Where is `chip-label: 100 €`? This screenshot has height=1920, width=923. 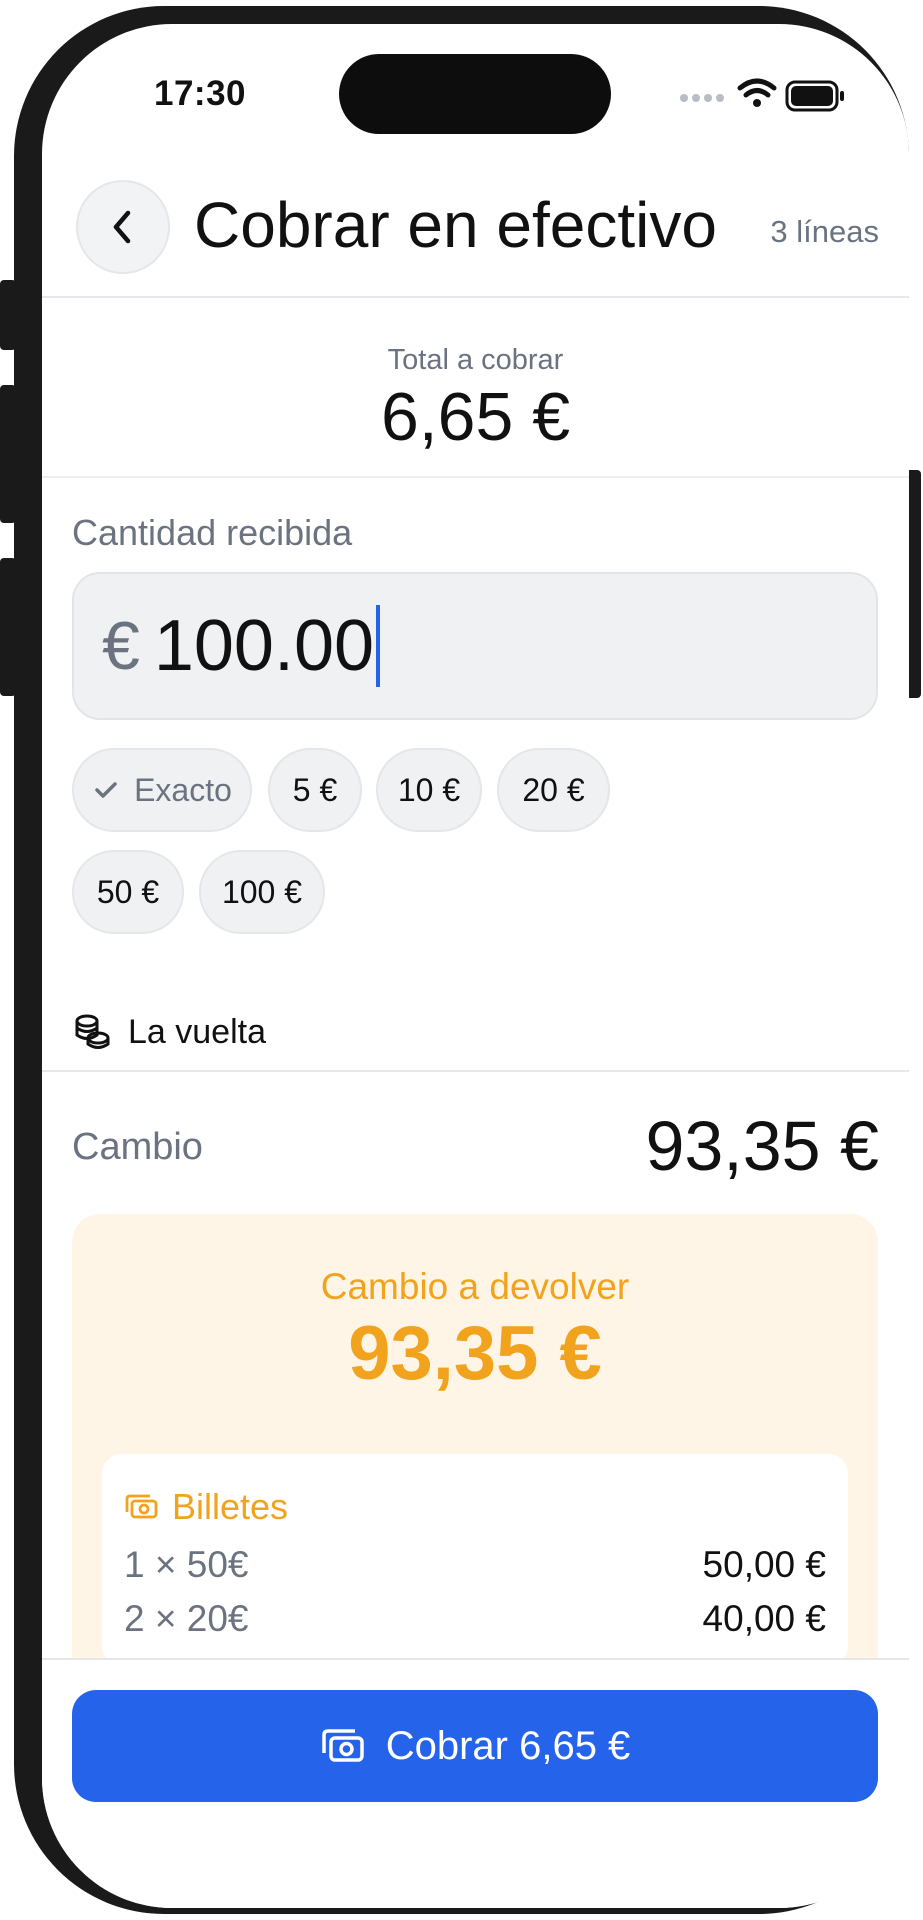
chip-label: 100 € is located at coordinates (262, 891).